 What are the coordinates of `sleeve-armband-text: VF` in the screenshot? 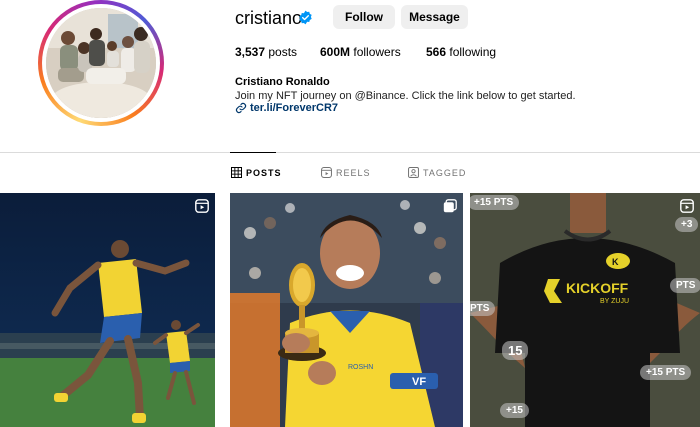 It's located at (419, 382).